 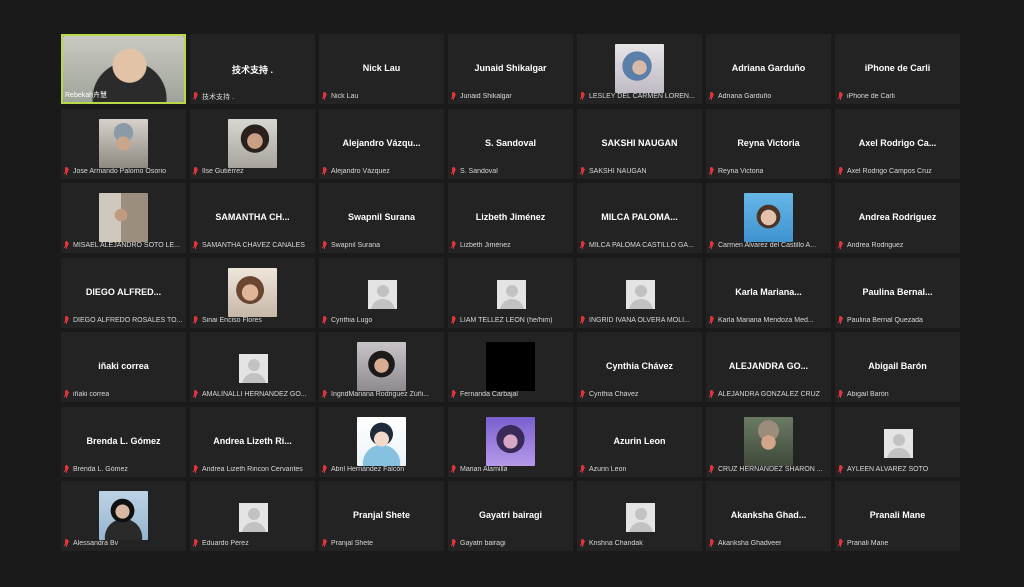 What do you see at coordinates (381, 96) in the screenshot?
I see `participant-name-label: Nick Lau` at bounding box center [381, 96].